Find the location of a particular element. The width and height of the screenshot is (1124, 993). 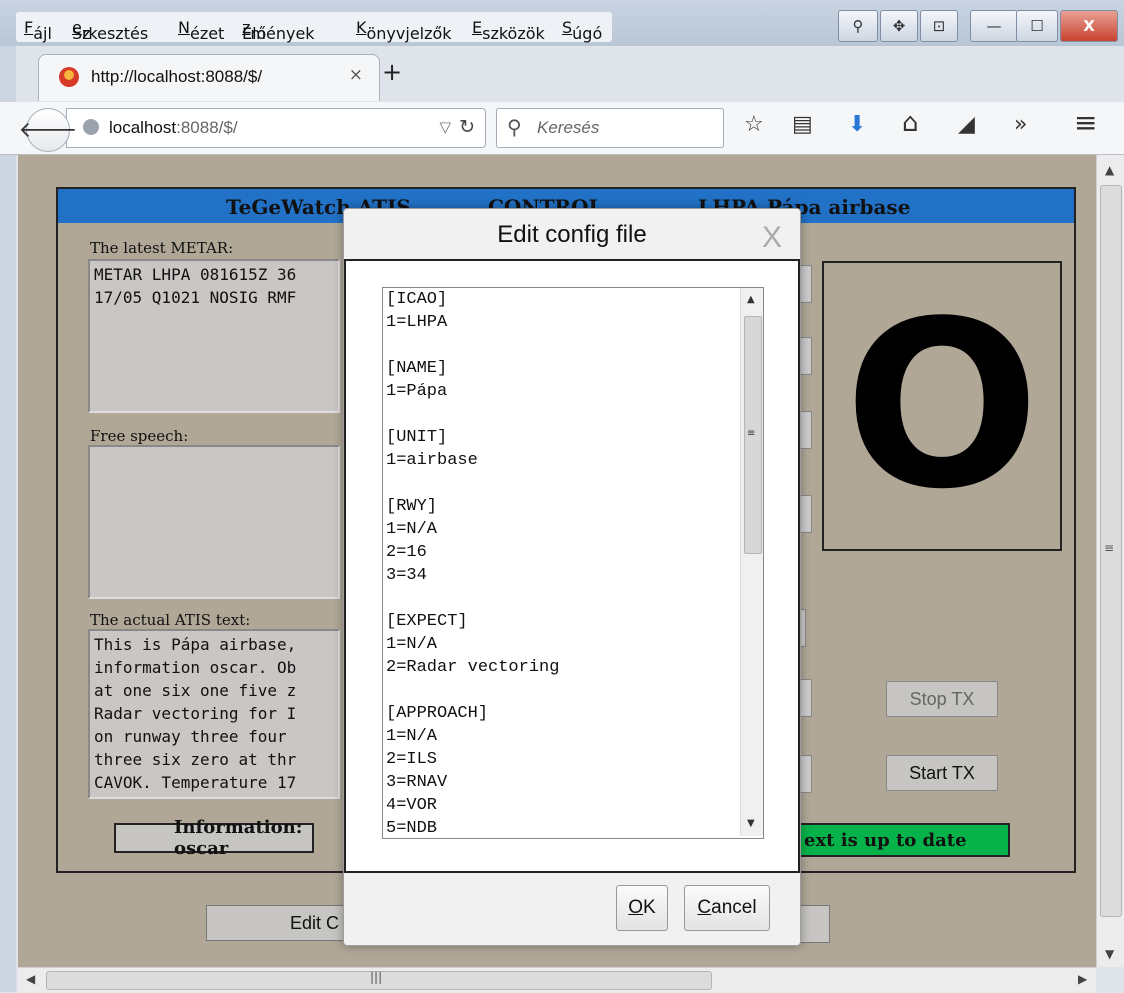

config-line: [UNIT] is located at coordinates (417, 437).